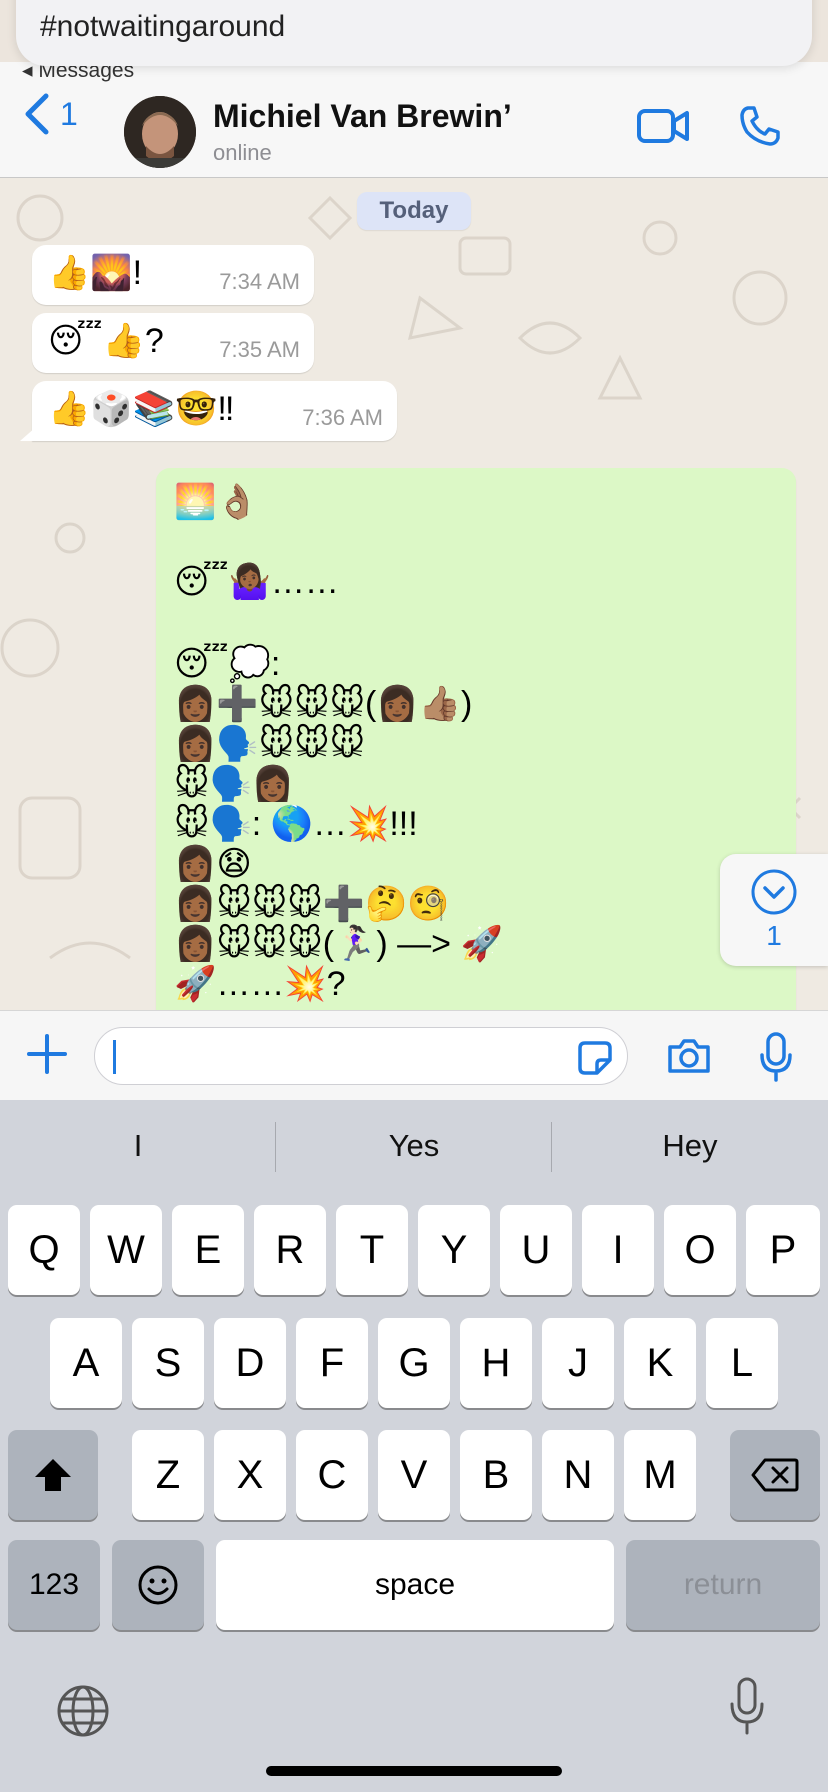  I want to click on plus-icon, so click(47, 1054).